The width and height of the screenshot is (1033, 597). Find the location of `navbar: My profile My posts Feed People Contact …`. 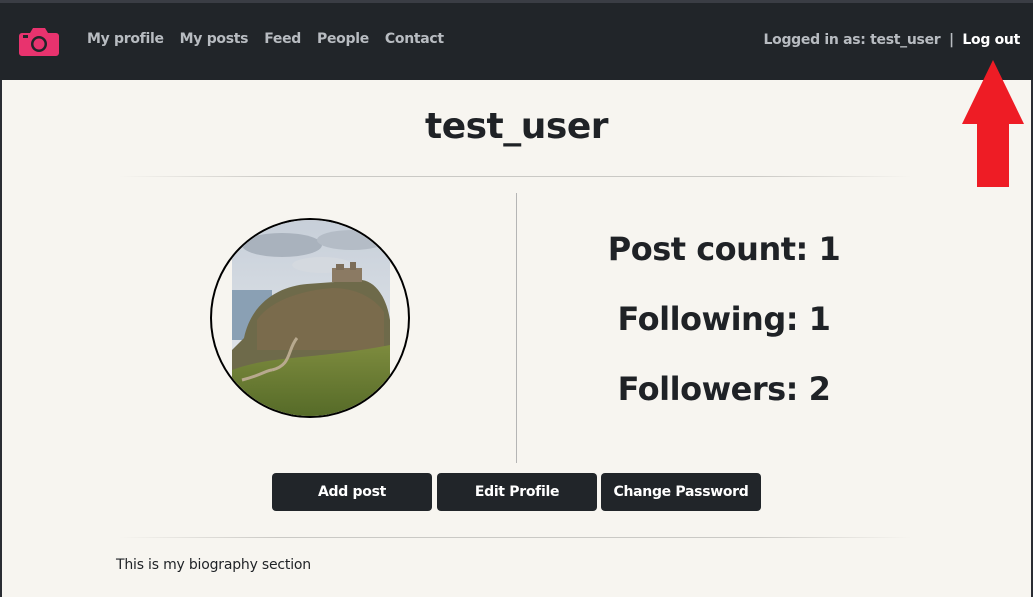

navbar: My profile My posts Feed People Contact … is located at coordinates (516, 41).